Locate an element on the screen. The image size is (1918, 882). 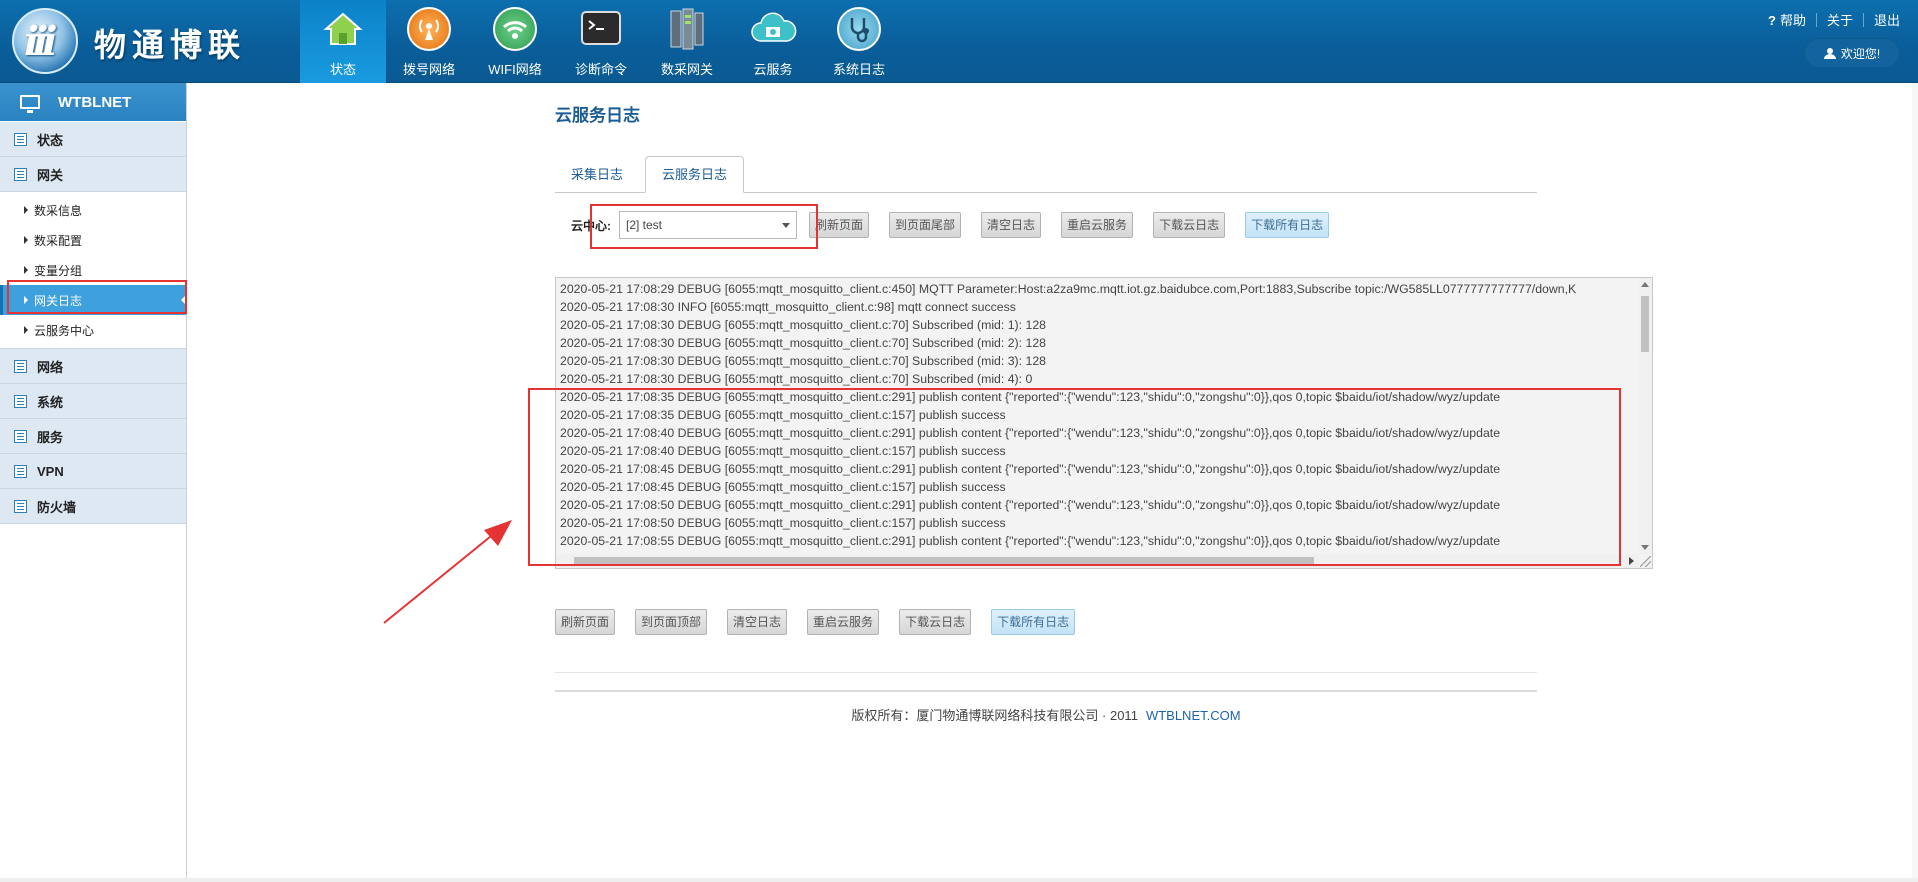
sidebar-group-system: 系统 is located at coordinates (93, 401).